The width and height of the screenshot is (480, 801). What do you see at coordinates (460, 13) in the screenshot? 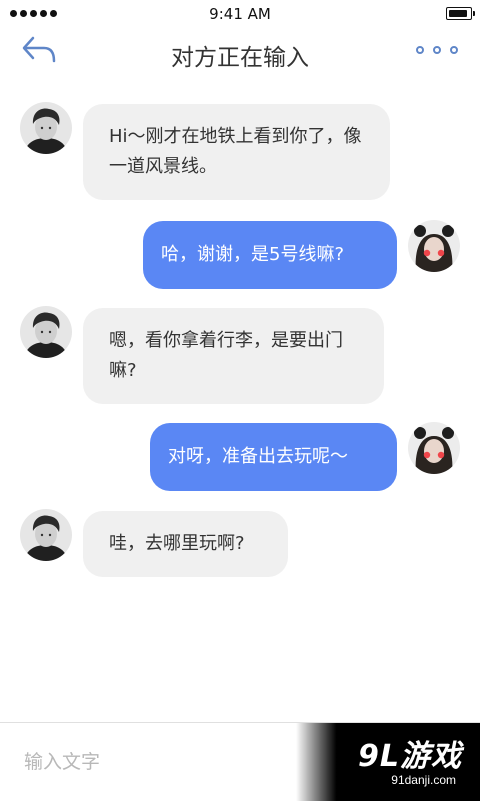
I see `battery-icon` at bounding box center [460, 13].